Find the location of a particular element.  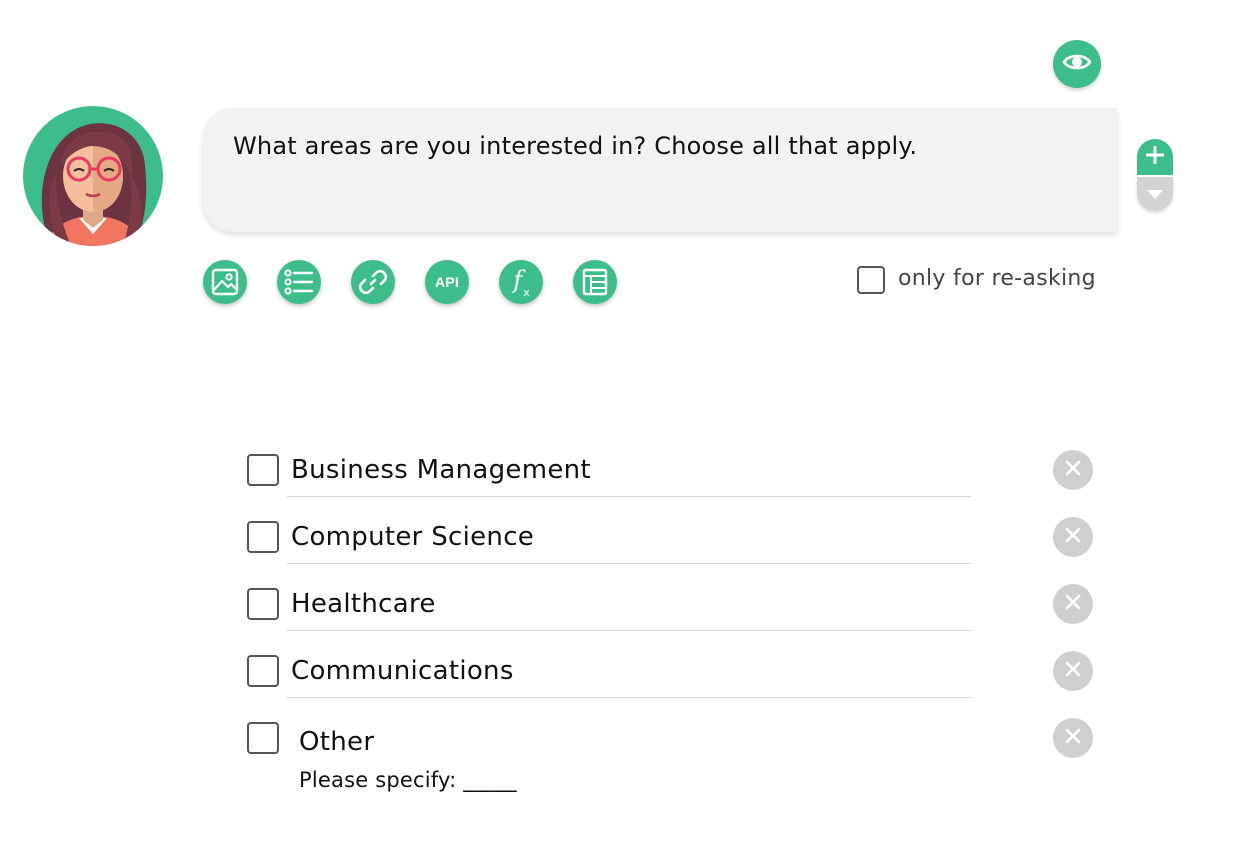

plus-icon is located at coordinates (1155, 156).